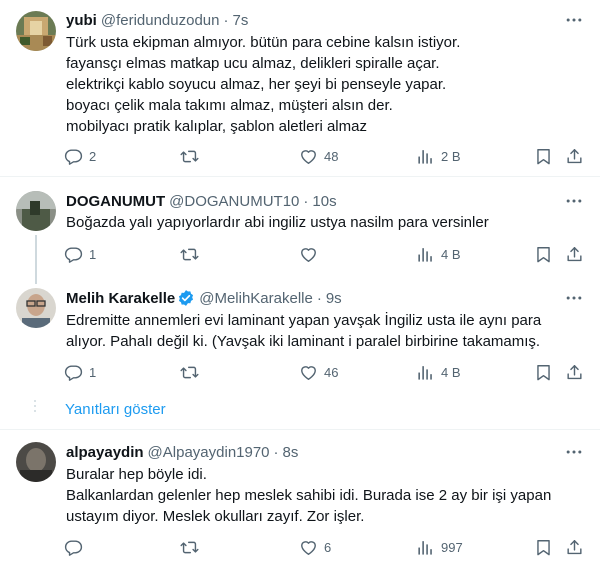 This screenshot has height=575, width=600. What do you see at coordinates (160, 20) in the screenshot?
I see `user-handle: @feridunduzodun` at bounding box center [160, 20].